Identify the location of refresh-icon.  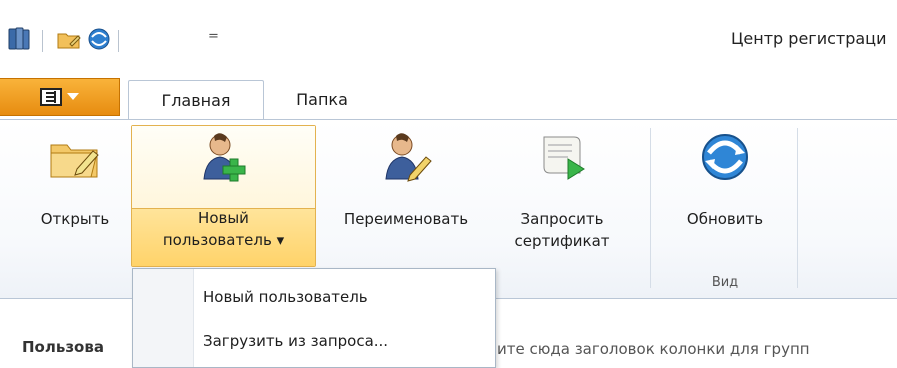
(725, 157).